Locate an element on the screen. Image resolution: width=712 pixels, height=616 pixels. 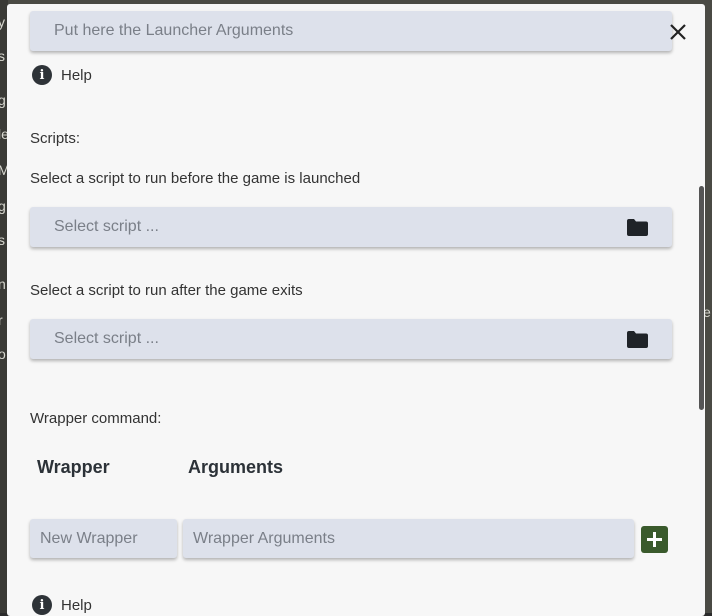
backdrop-text: r is located at coordinates (1, 320).